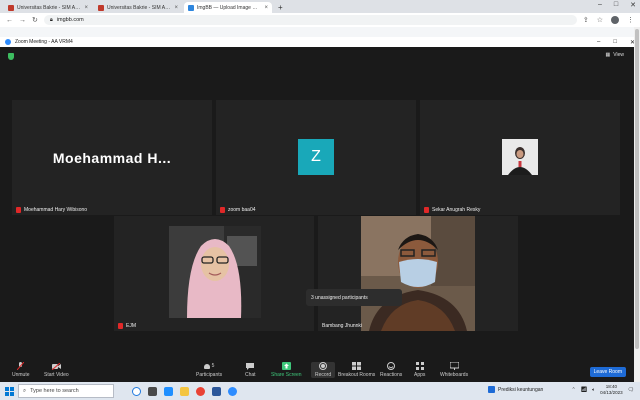 This screenshot has width=640, height=400. I want to click on whiteboard-icon, so click(454, 366).